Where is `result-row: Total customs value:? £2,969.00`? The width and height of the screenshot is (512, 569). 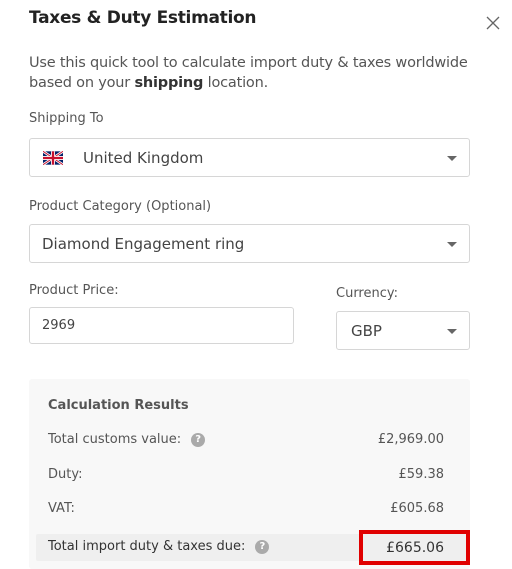
result-row: Total customs value:? £2,969.00 is located at coordinates (246, 439).